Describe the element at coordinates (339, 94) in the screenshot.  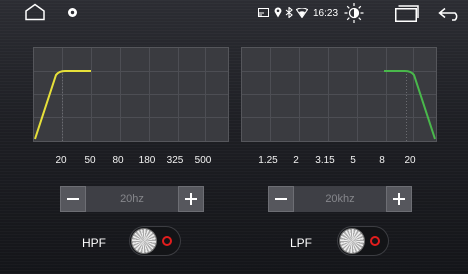
I see `lpf-graph` at that location.